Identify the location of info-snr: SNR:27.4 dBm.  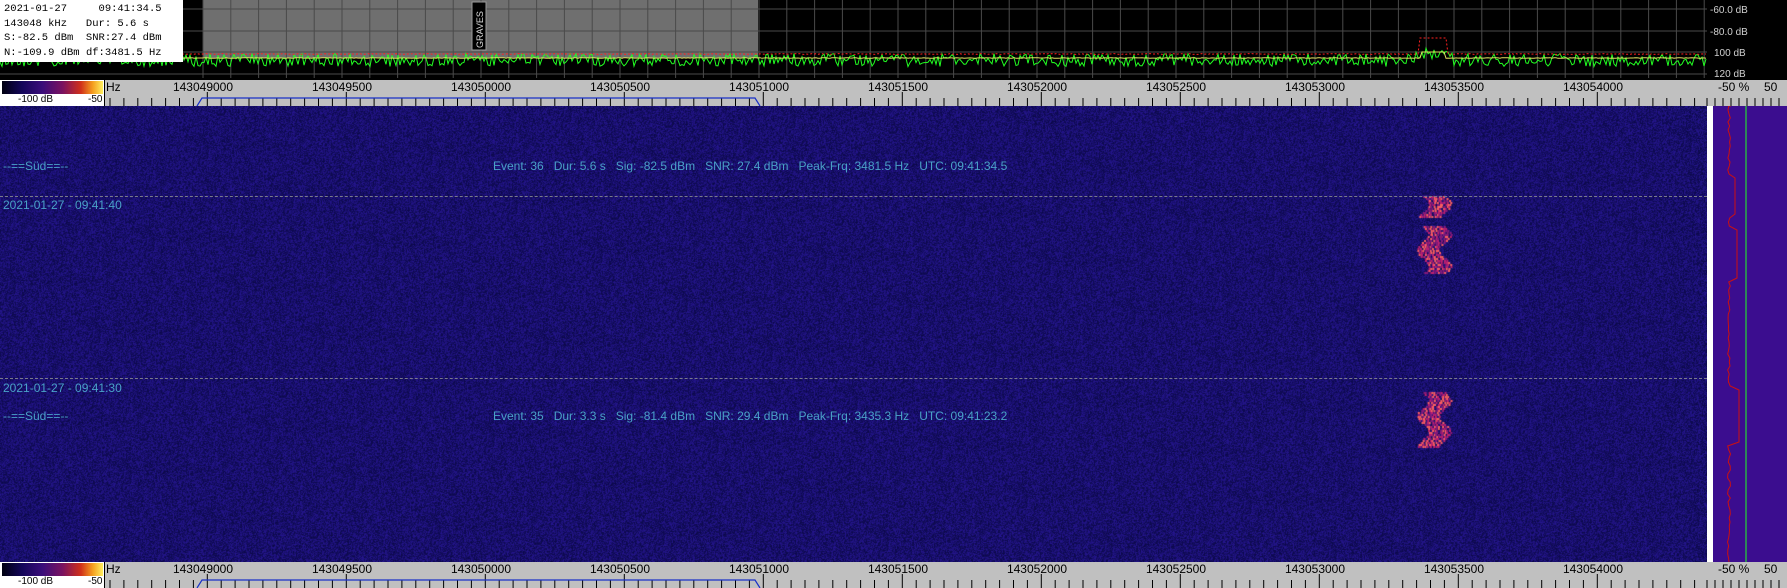
(123, 38).